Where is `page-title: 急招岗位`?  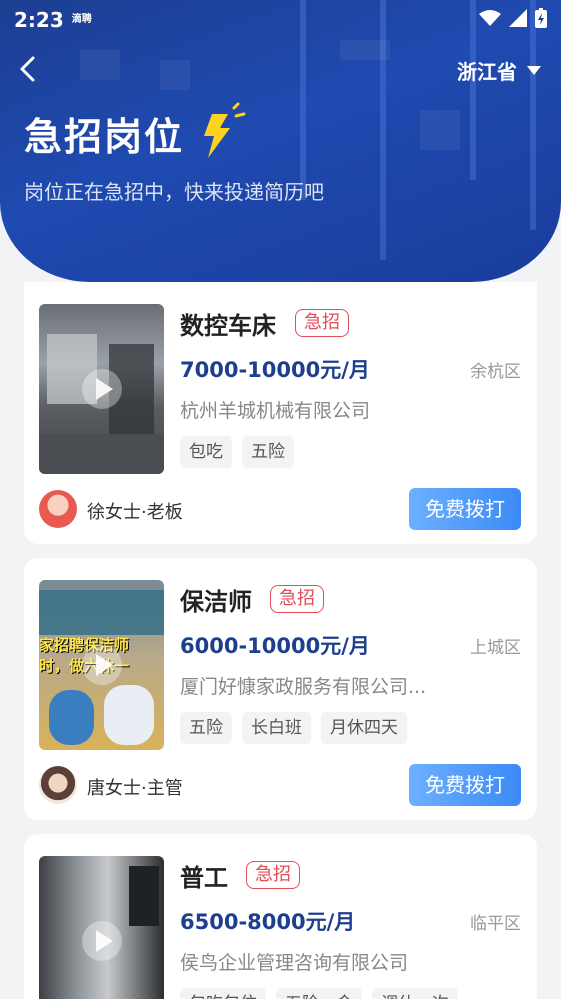 page-title: 急招岗位 is located at coordinates (104, 137).